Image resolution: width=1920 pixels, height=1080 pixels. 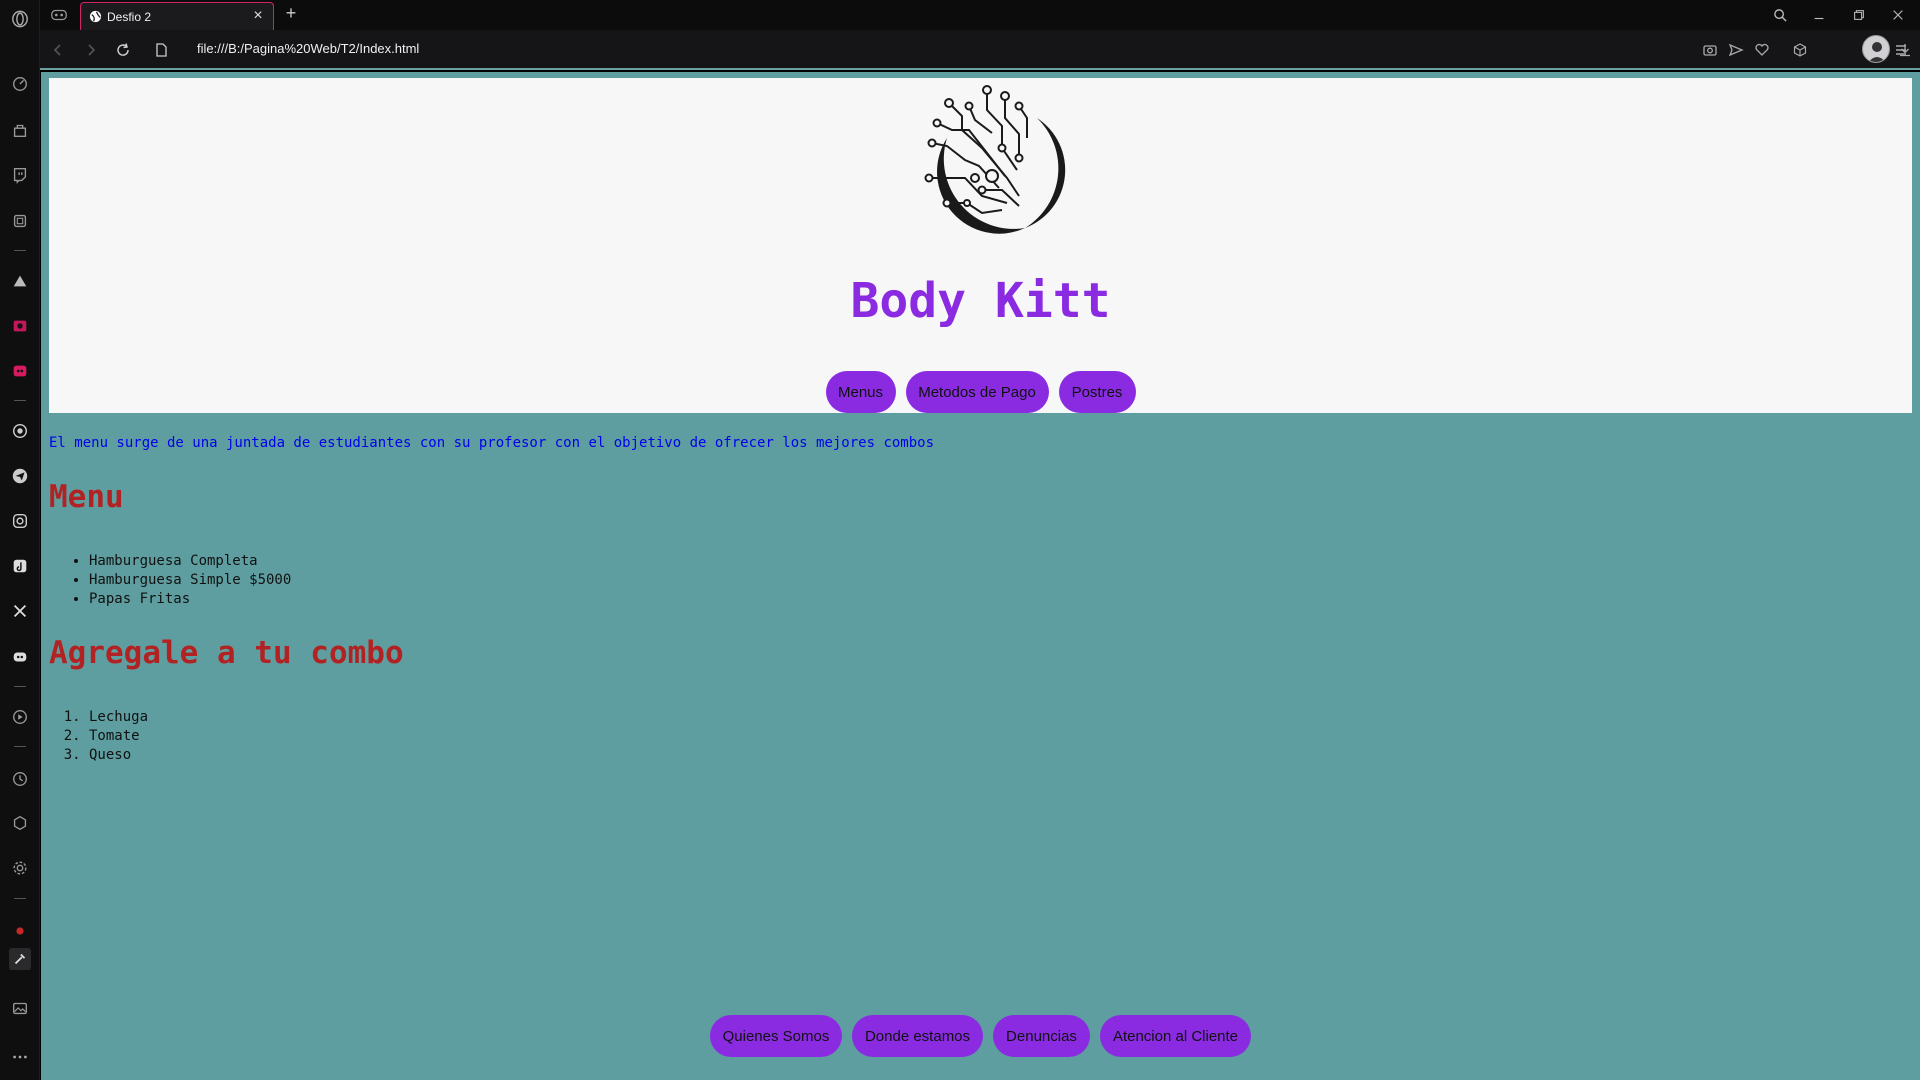 I want to click on forward-icon, so click(x=91, y=50).